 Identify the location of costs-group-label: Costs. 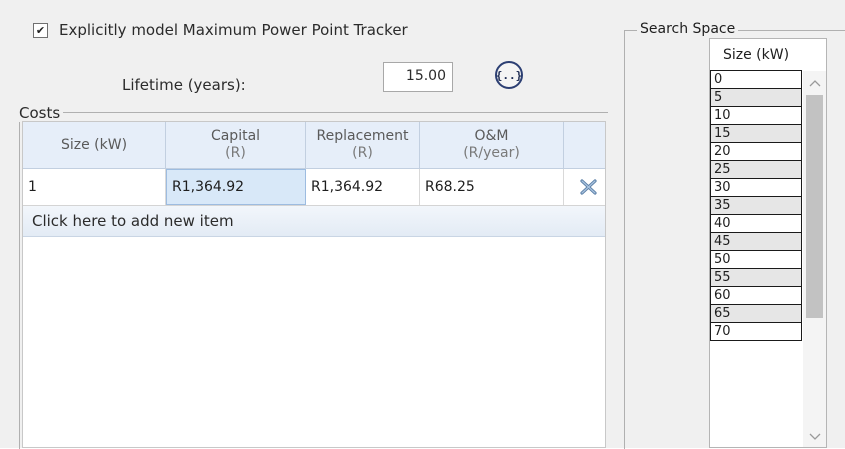
(41, 113).